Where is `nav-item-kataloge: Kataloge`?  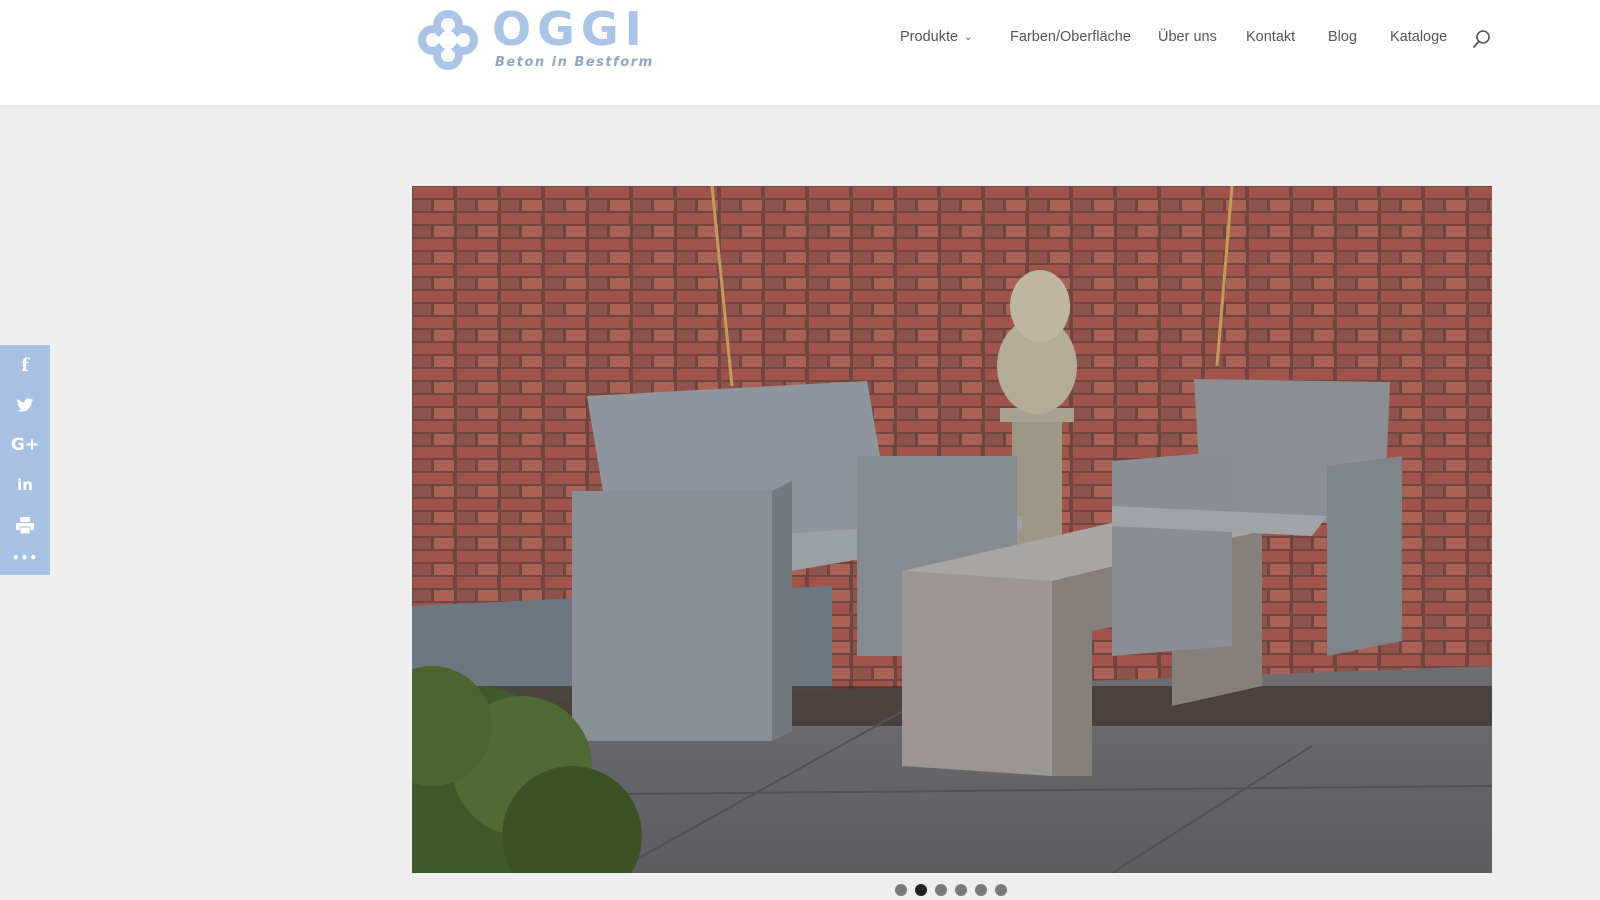 nav-item-kataloge: Kataloge is located at coordinates (1418, 37).